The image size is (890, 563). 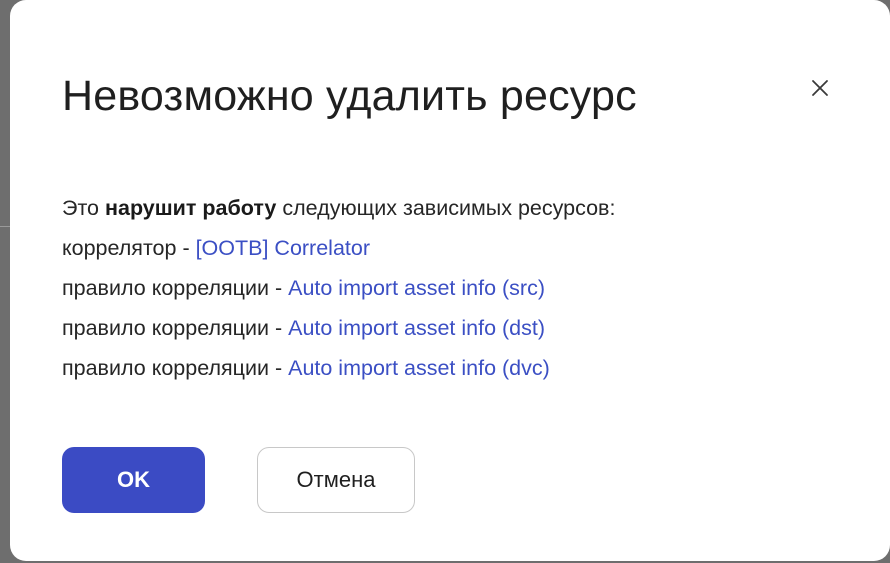 I want to click on cancel-button: Отмена, so click(x=336, y=480).